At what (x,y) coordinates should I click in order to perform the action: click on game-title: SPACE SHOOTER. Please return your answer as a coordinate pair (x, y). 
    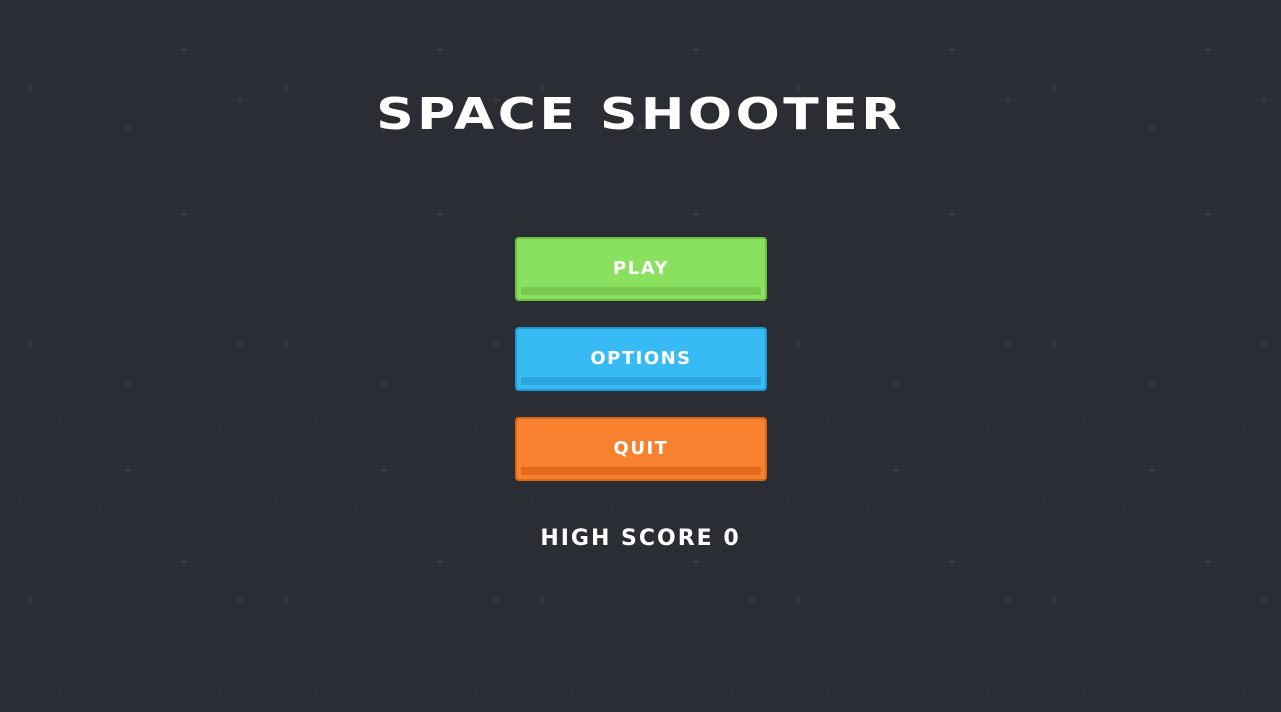
    Looking at the image, I should click on (640, 114).